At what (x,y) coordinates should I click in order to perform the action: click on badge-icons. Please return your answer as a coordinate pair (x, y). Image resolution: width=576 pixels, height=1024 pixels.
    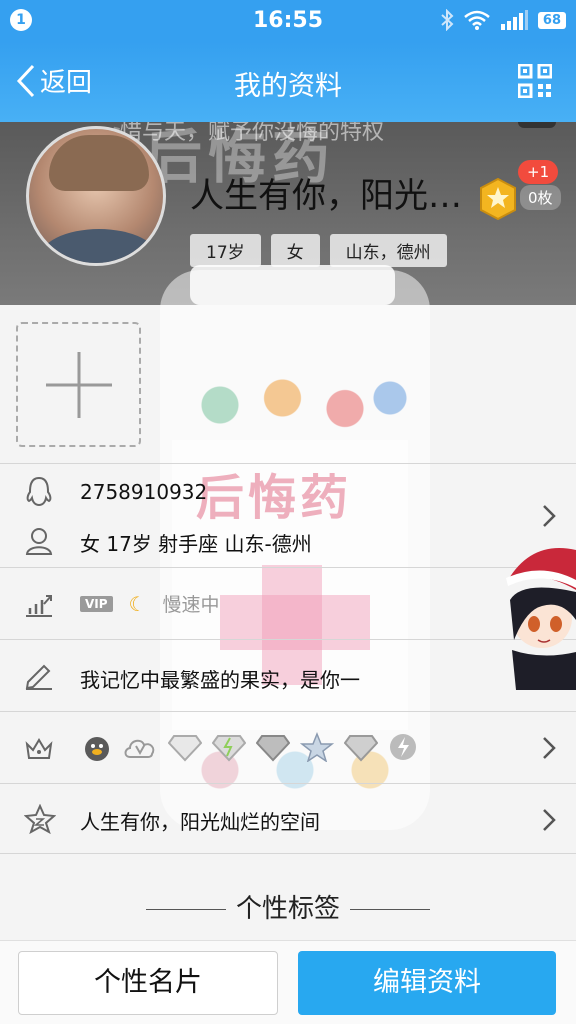
    Looking at the image, I should click on (250, 747).